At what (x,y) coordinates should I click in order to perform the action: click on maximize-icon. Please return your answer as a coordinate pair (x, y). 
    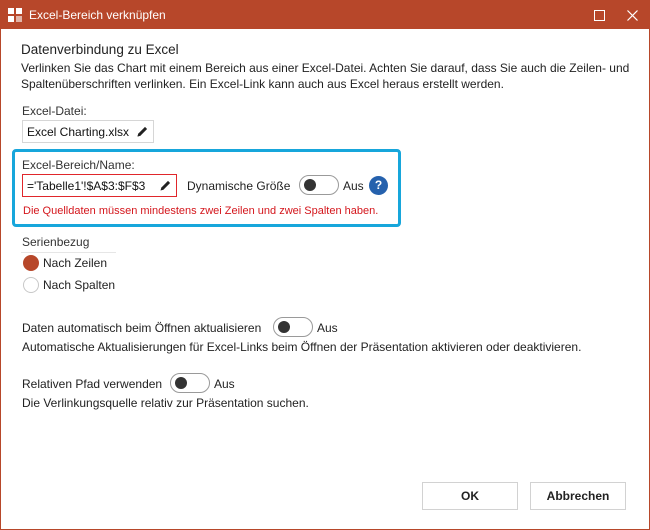
    Looking at the image, I should click on (599, 15).